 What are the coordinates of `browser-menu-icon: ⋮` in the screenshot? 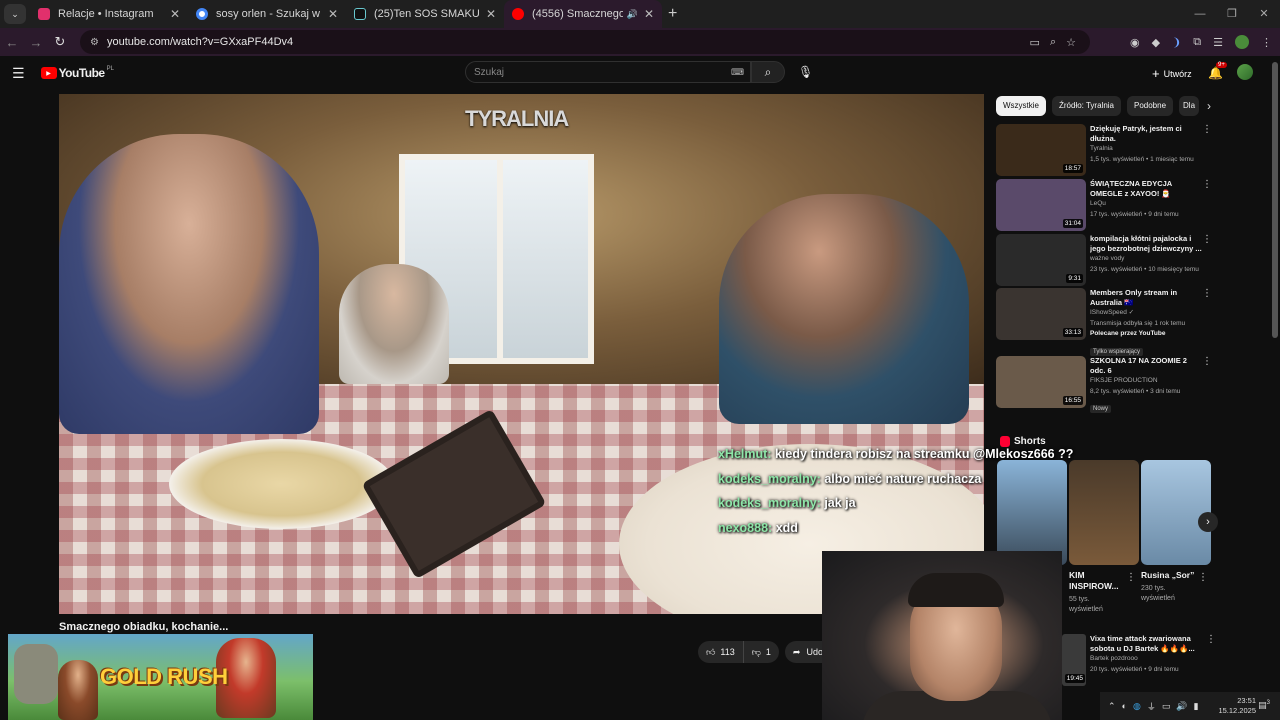 It's located at (1266, 42).